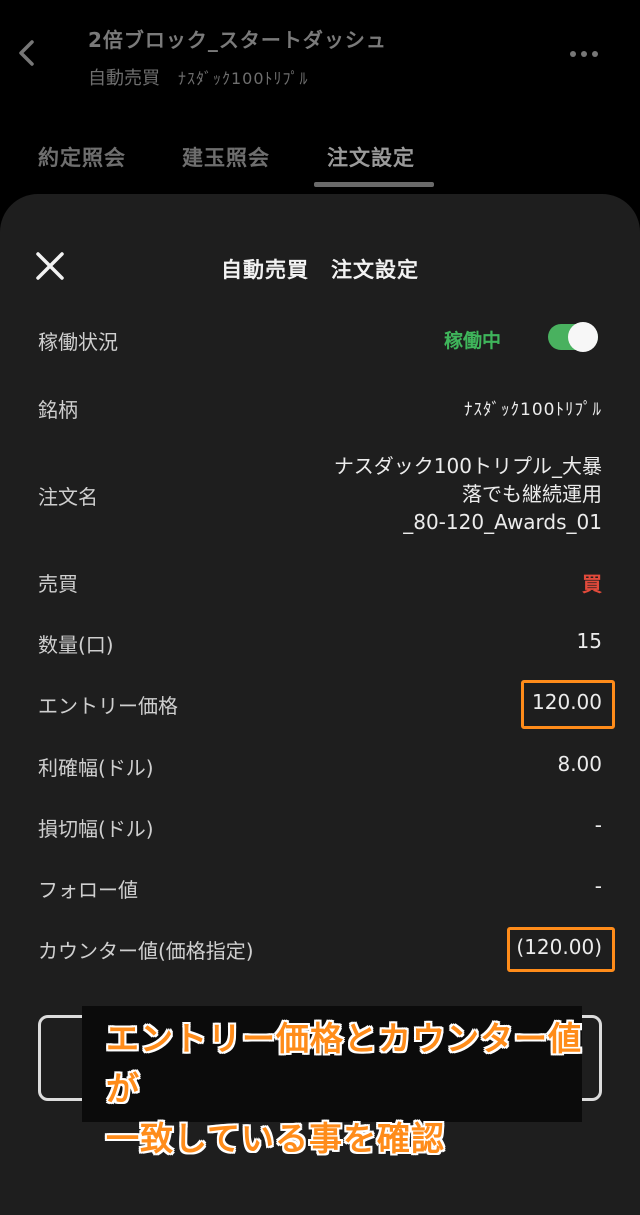 This screenshot has height=1215, width=640. What do you see at coordinates (598, 886) in the screenshot?
I see `follow-value: -` at bounding box center [598, 886].